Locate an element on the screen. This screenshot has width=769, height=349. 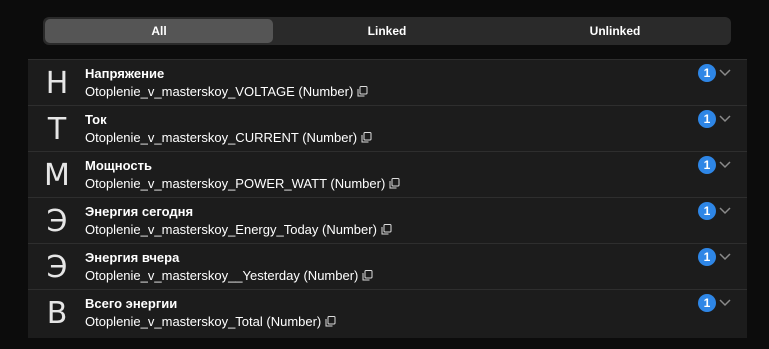
item-title: Ток is located at coordinates (96, 119).